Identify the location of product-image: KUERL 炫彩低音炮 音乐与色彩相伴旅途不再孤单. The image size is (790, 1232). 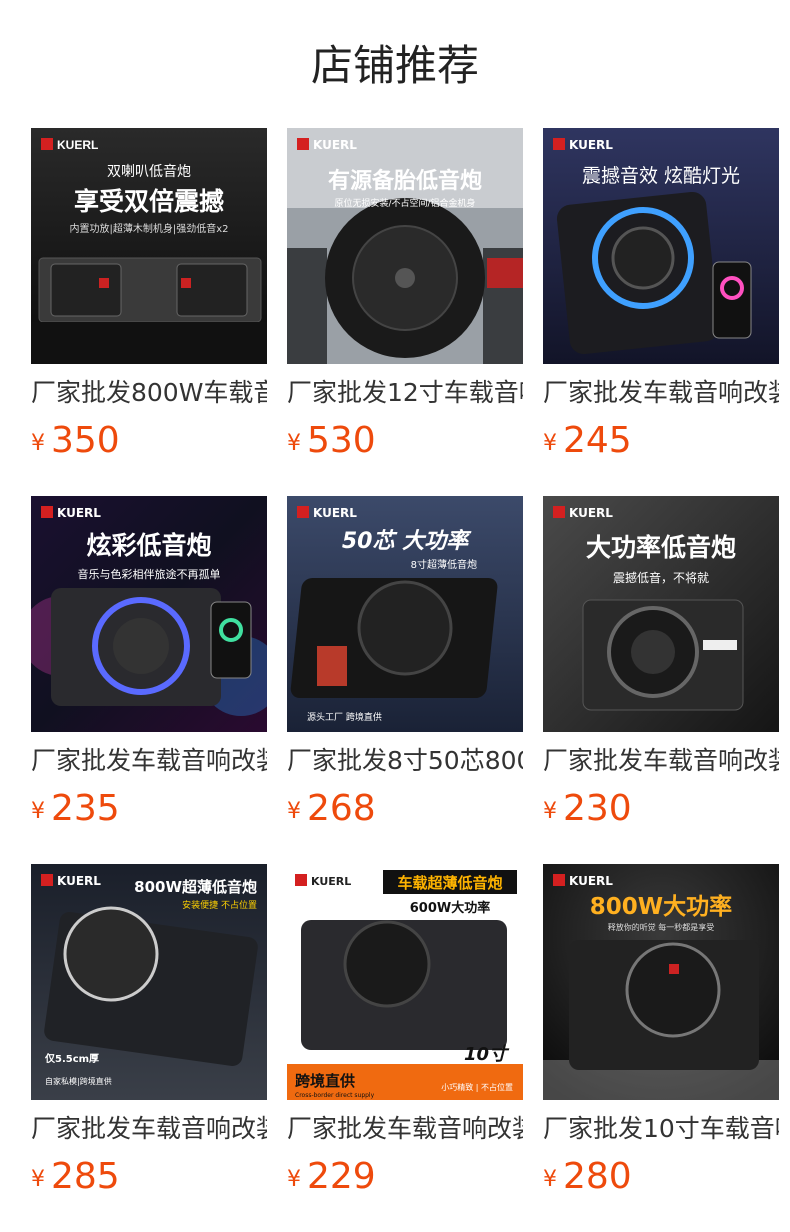
(149, 614).